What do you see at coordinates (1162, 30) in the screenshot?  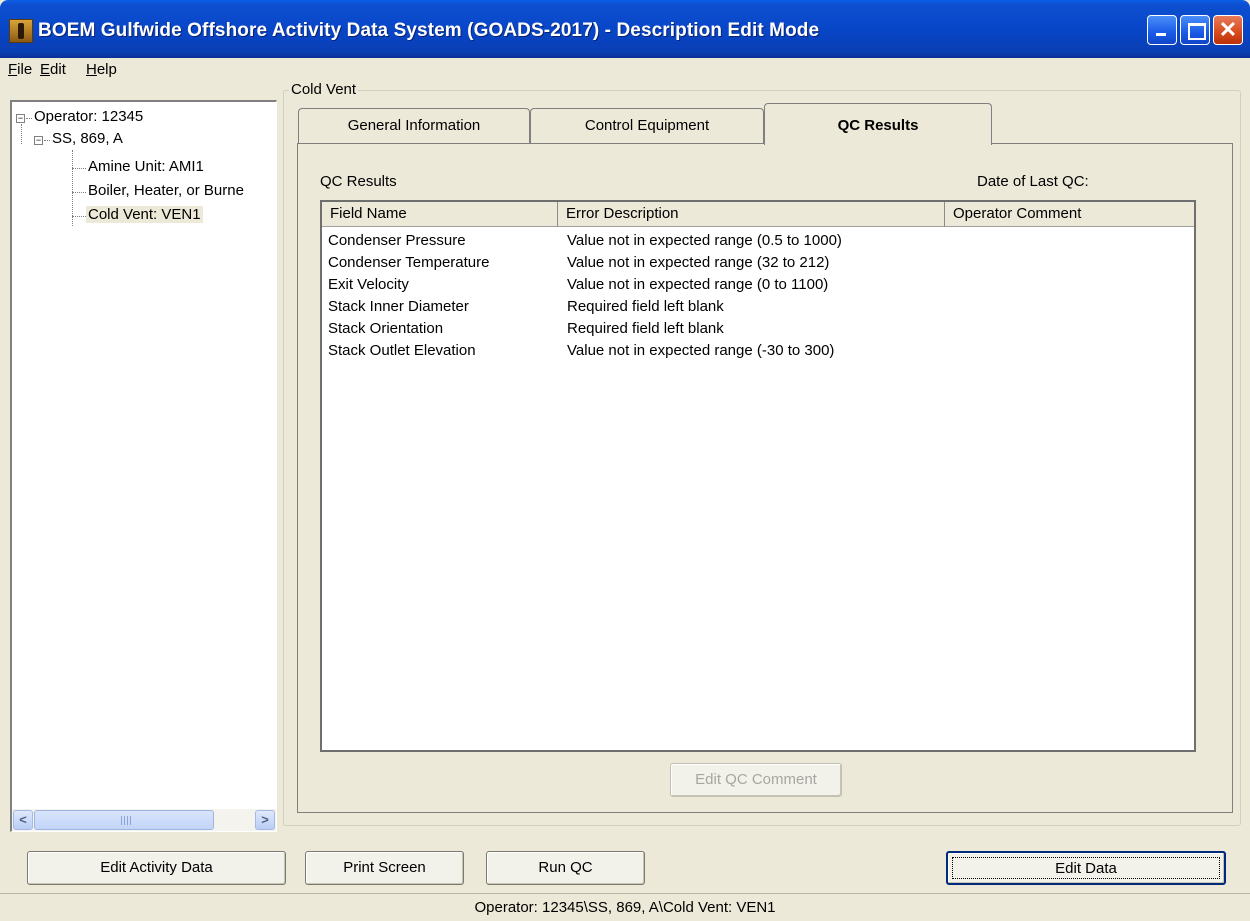 I see `minimize-button` at bounding box center [1162, 30].